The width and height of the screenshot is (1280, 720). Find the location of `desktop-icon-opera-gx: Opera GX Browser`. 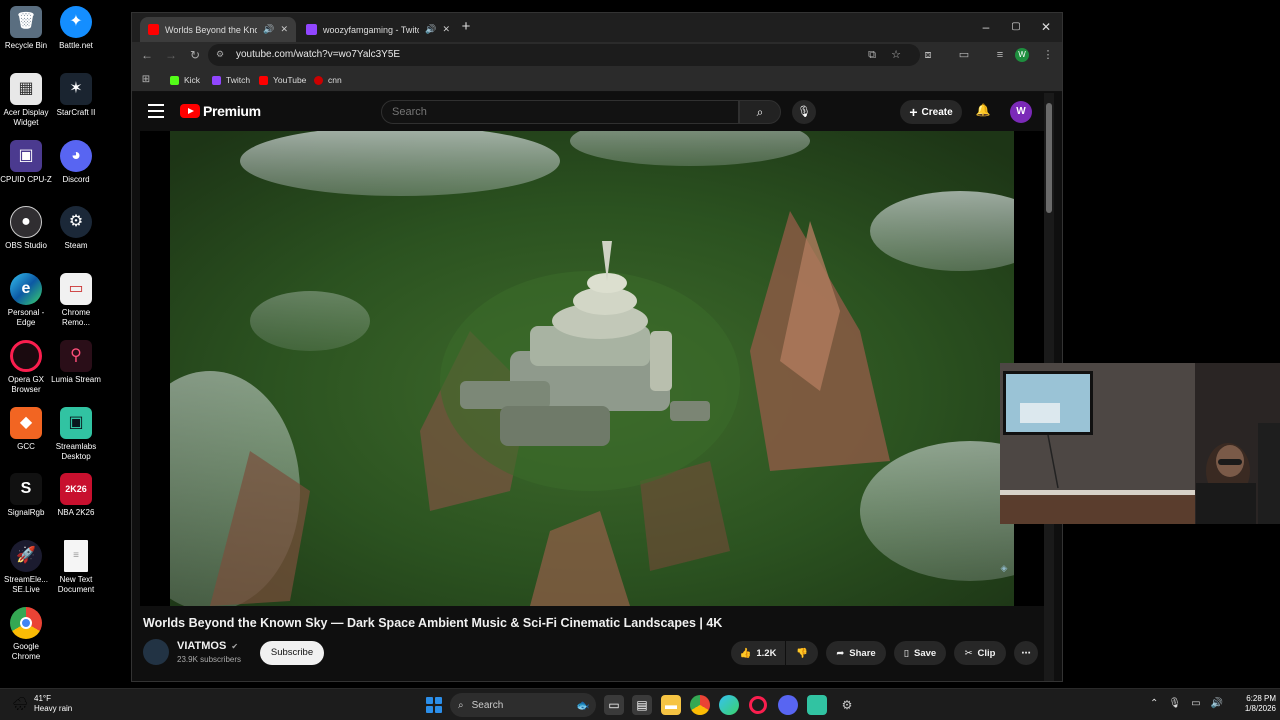

desktop-icon-opera-gx: Opera GX Browser is located at coordinates (26, 367).